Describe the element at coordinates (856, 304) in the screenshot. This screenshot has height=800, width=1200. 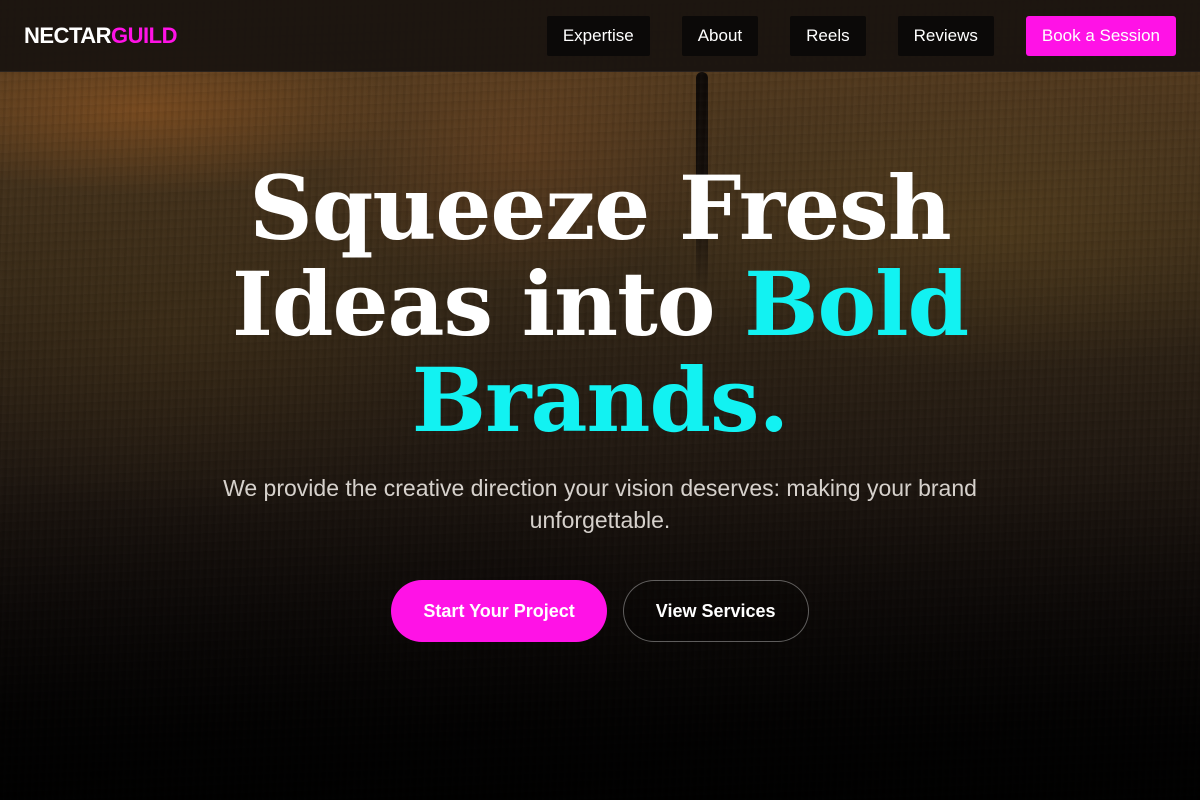
I see `headline-accent-bold: Bold` at that location.